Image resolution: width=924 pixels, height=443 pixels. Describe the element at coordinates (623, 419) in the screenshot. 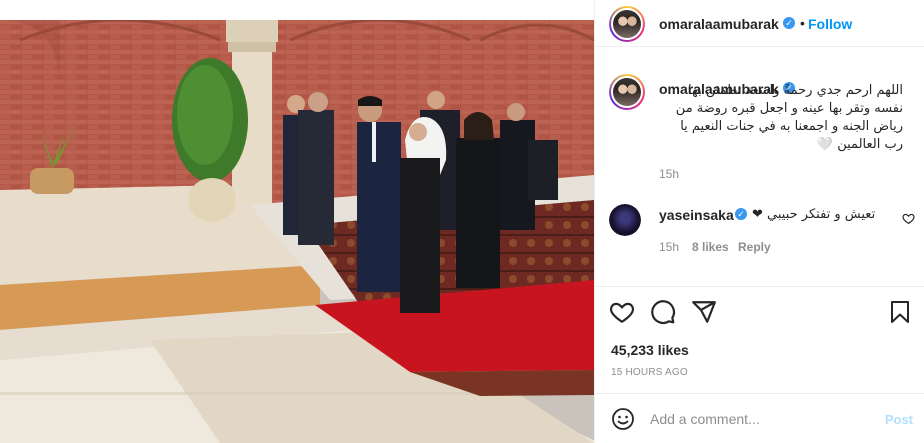

I see `emoji-icon` at that location.